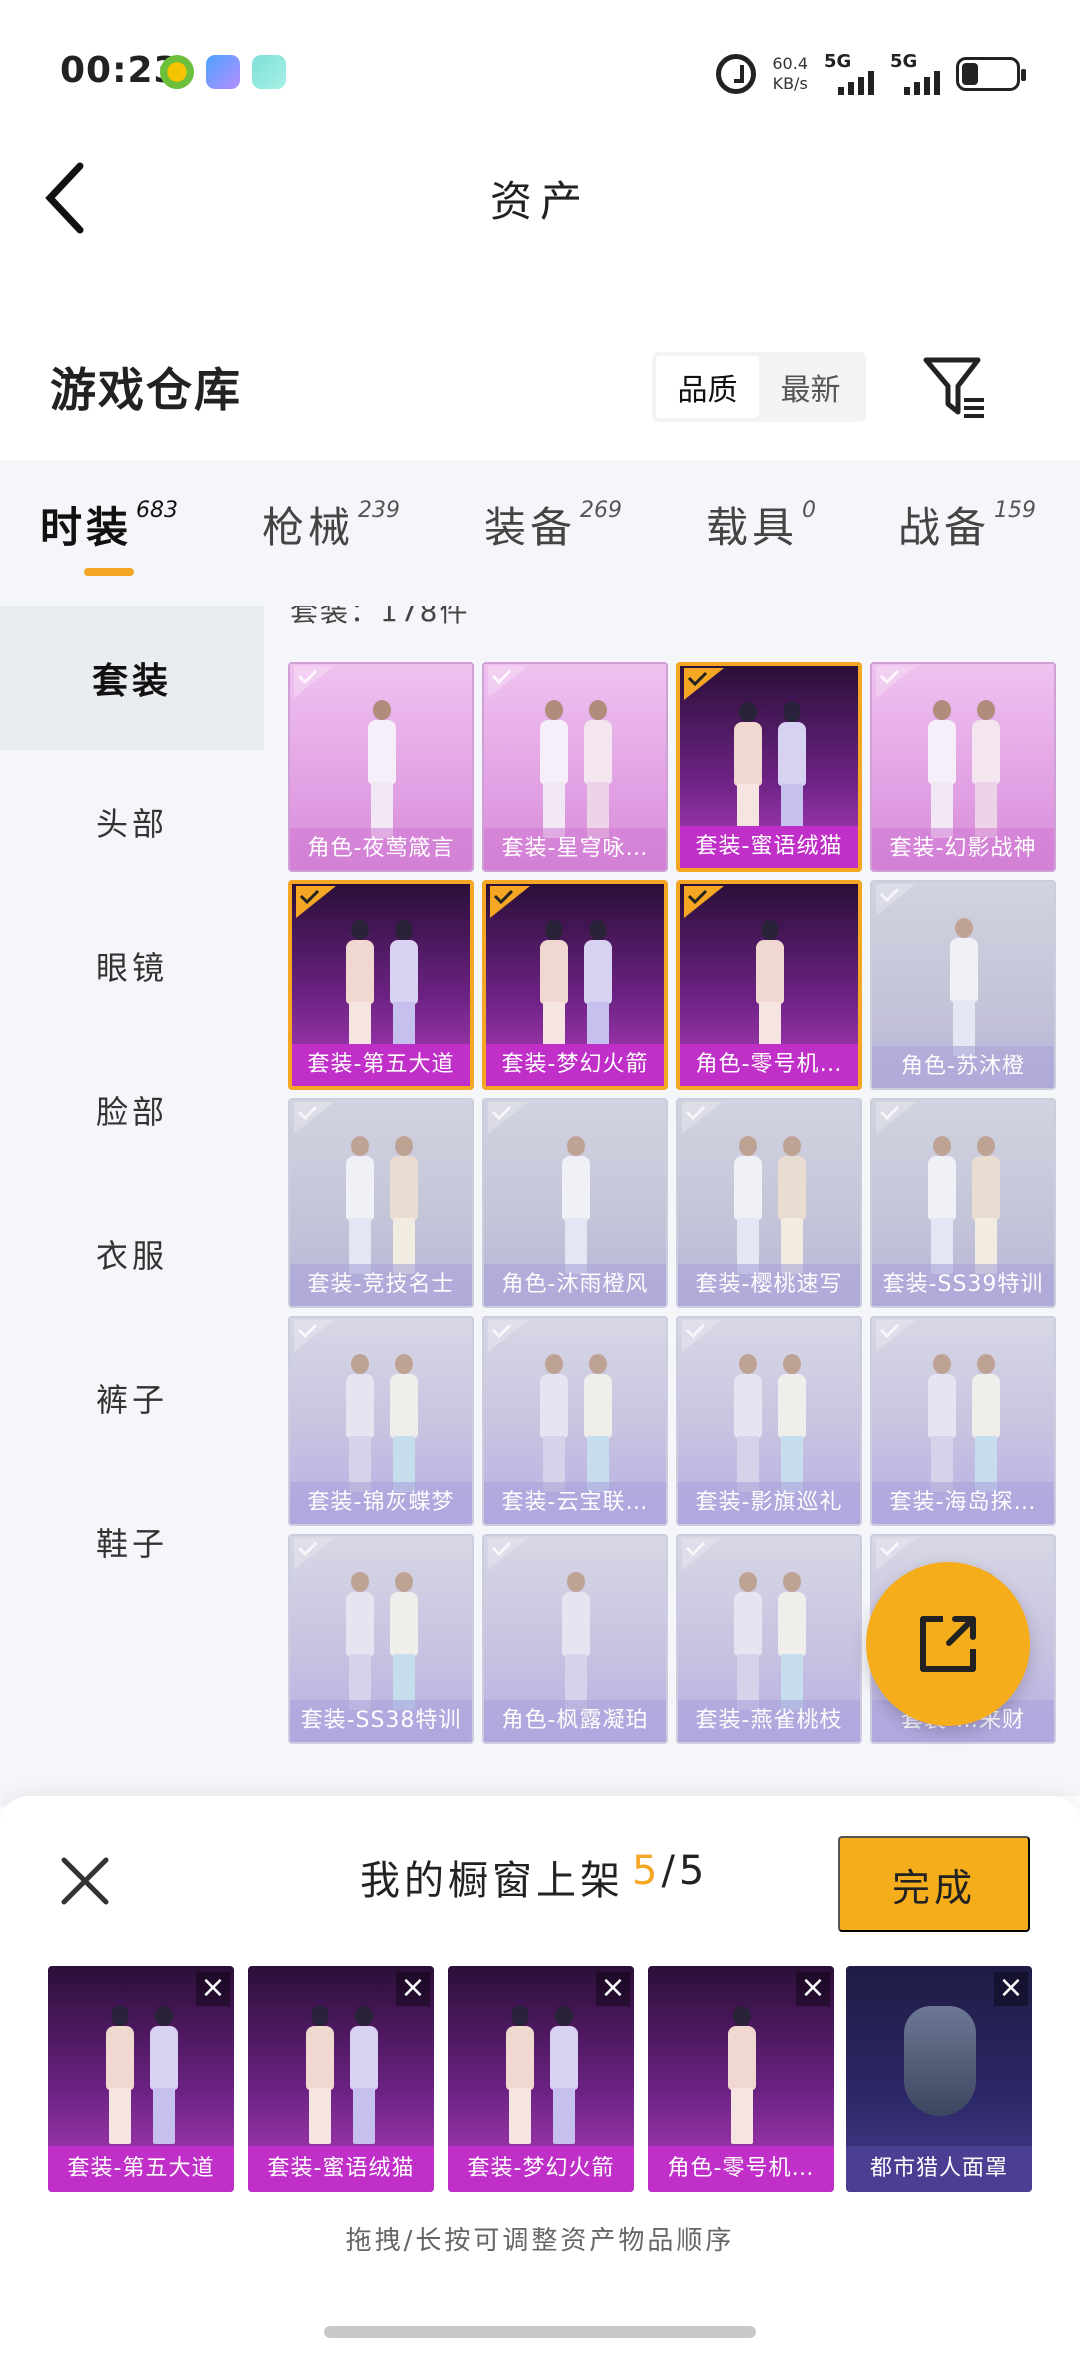  I want to click on showcase-item-name: 套装-梦幻火箭, so click(541, 2169).